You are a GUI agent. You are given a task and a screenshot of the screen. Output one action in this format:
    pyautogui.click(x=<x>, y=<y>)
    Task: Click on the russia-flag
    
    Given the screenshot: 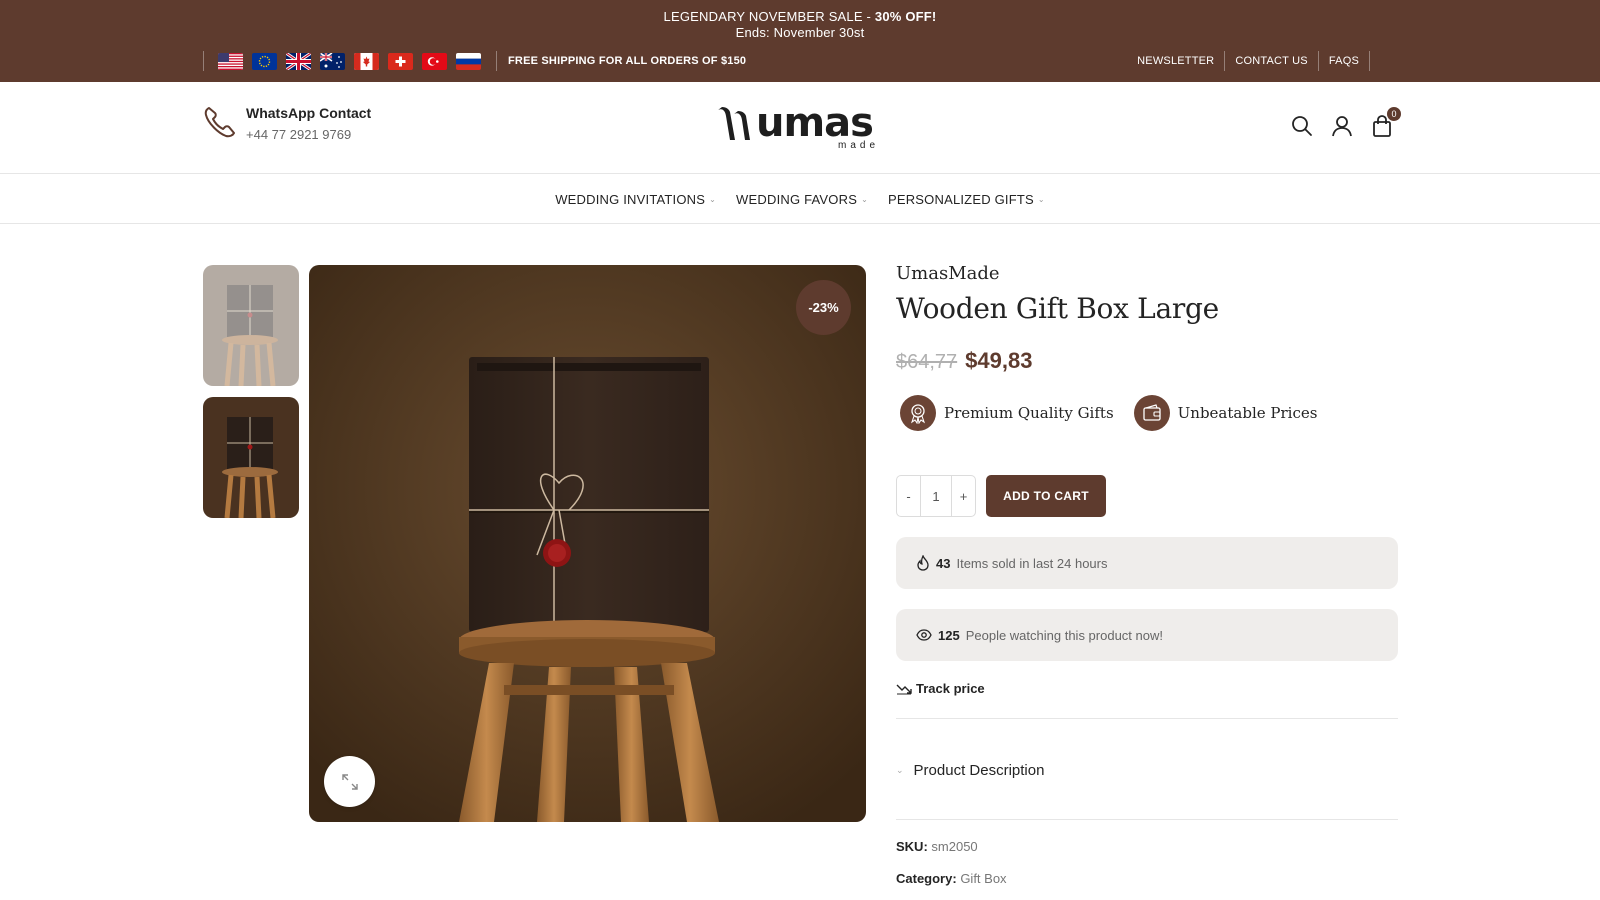 What is the action you would take?
    pyautogui.click(x=468, y=61)
    